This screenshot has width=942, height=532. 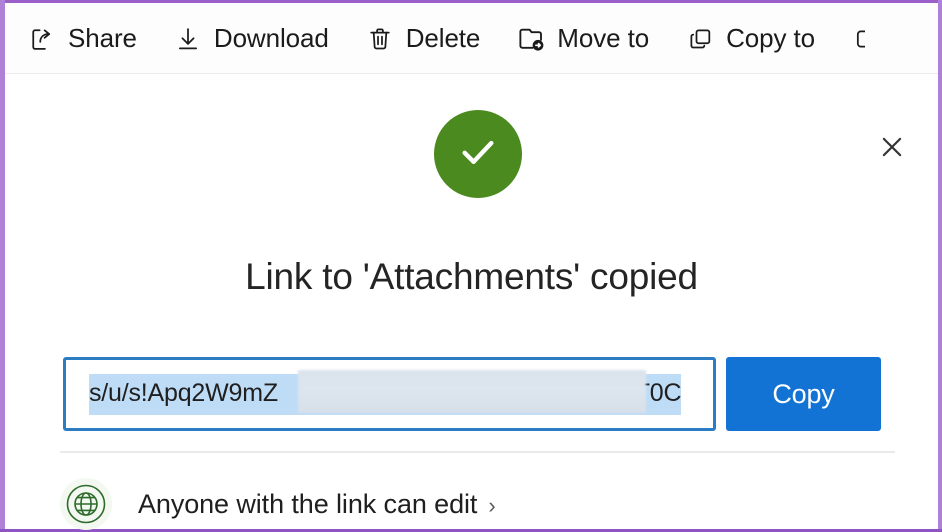 I want to click on command-copy-to-label: Copy to, so click(x=770, y=38).